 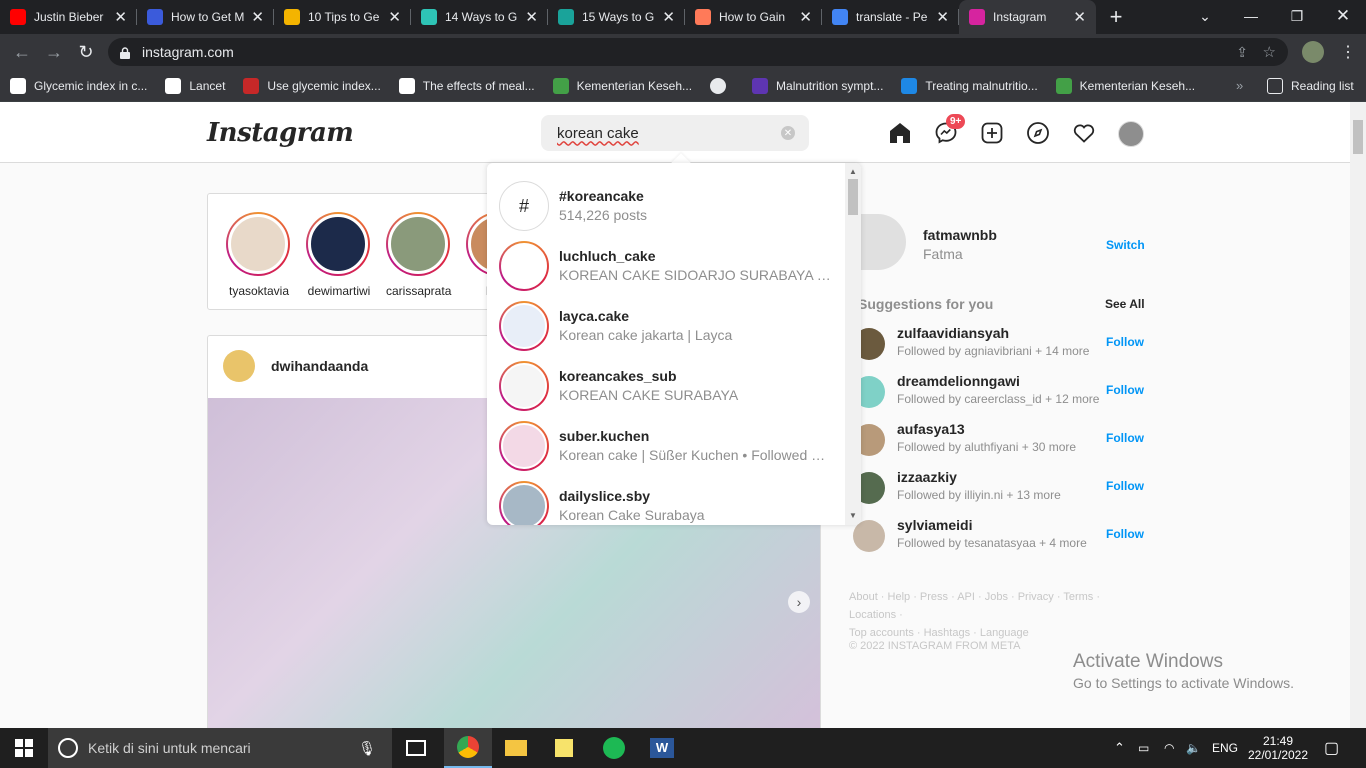 I want to click on bookmark-item, so click(x=722, y=85).